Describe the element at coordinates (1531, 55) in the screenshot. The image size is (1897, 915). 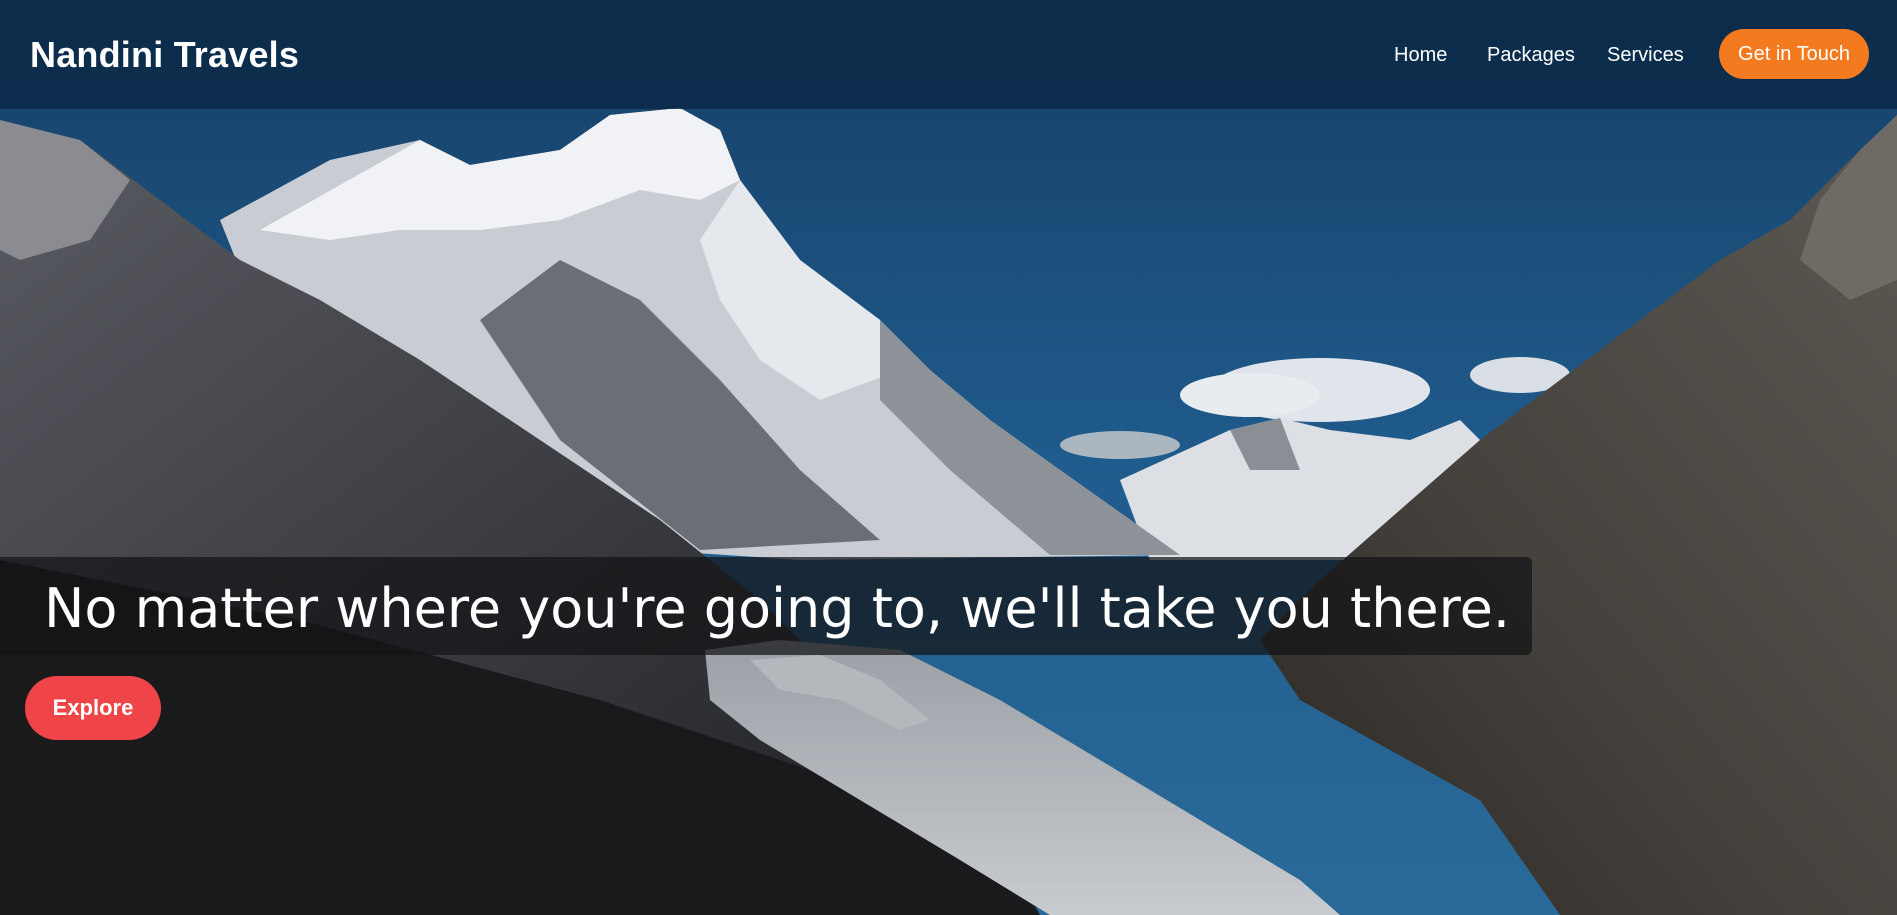
I see `nav-link-packages: Packages` at that location.